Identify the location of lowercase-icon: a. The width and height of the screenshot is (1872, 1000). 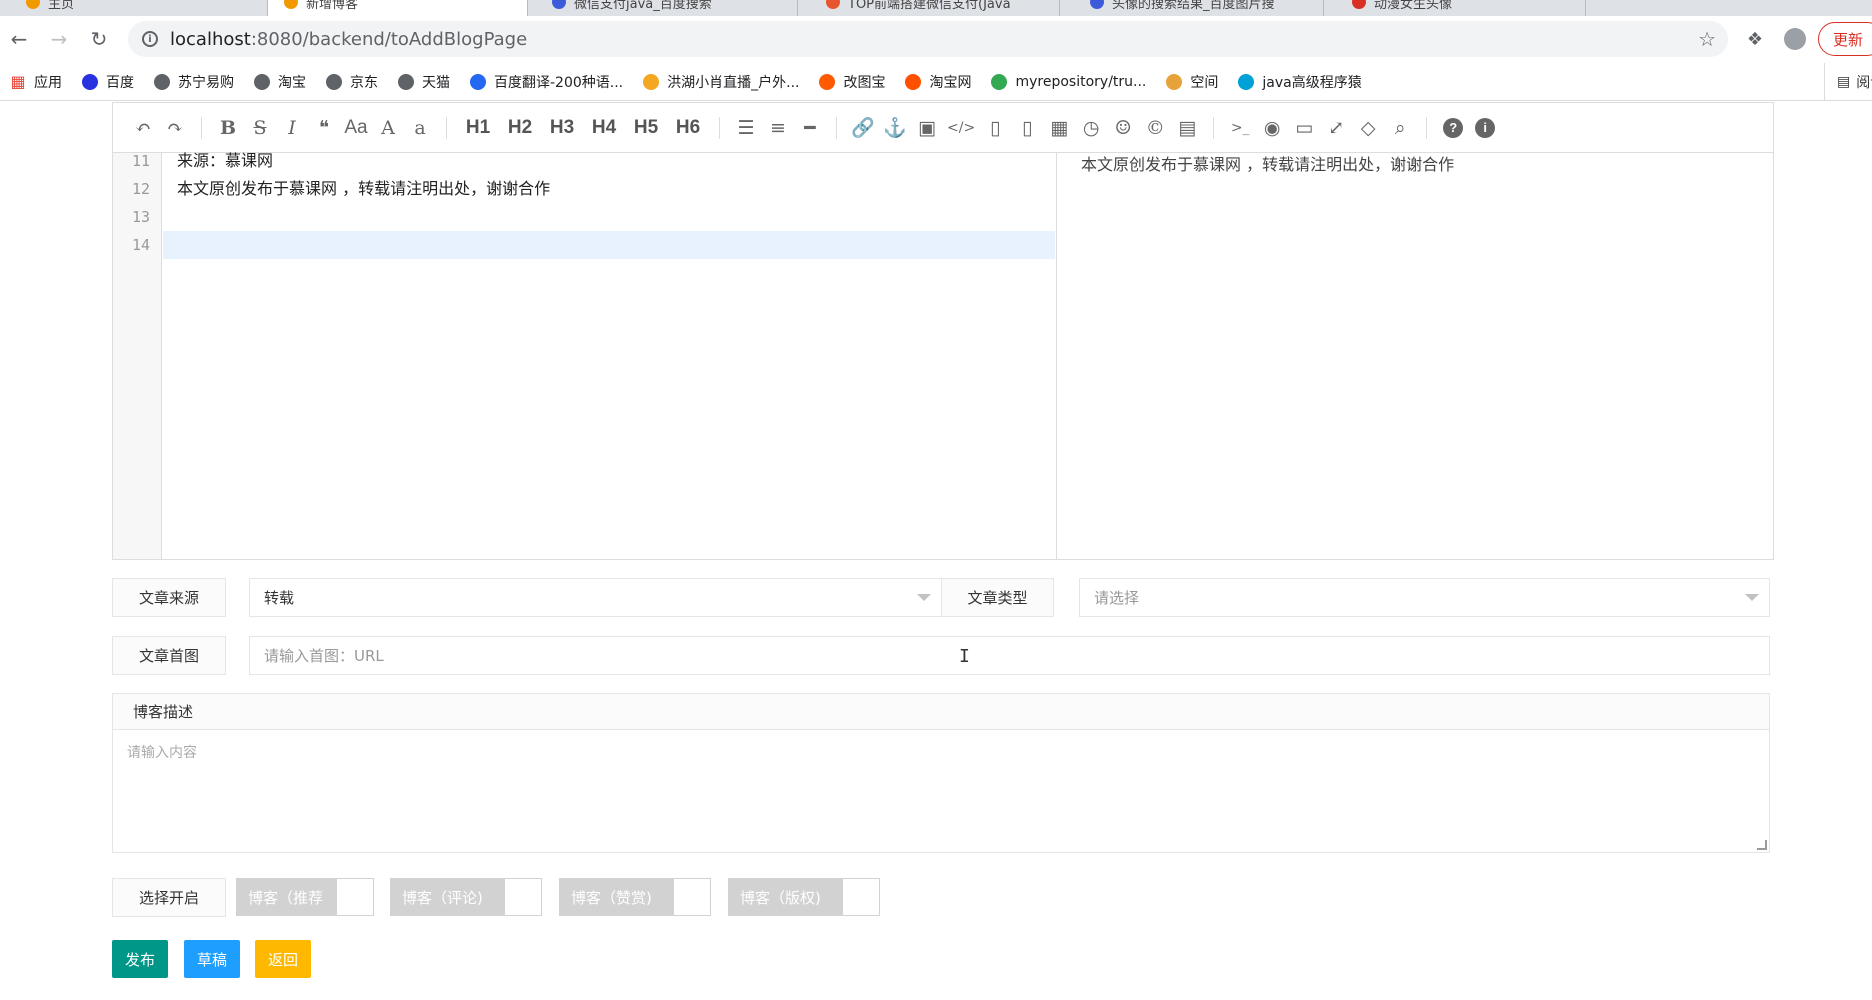
(420, 128).